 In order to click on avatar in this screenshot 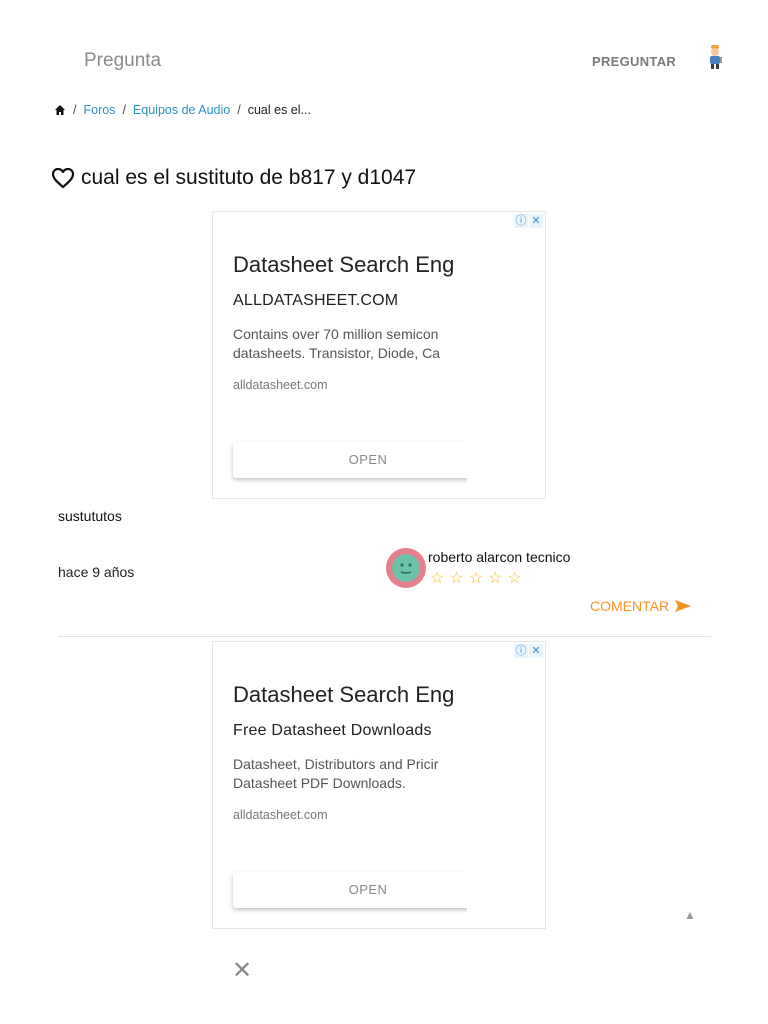, I will do `click(406, 568)`.